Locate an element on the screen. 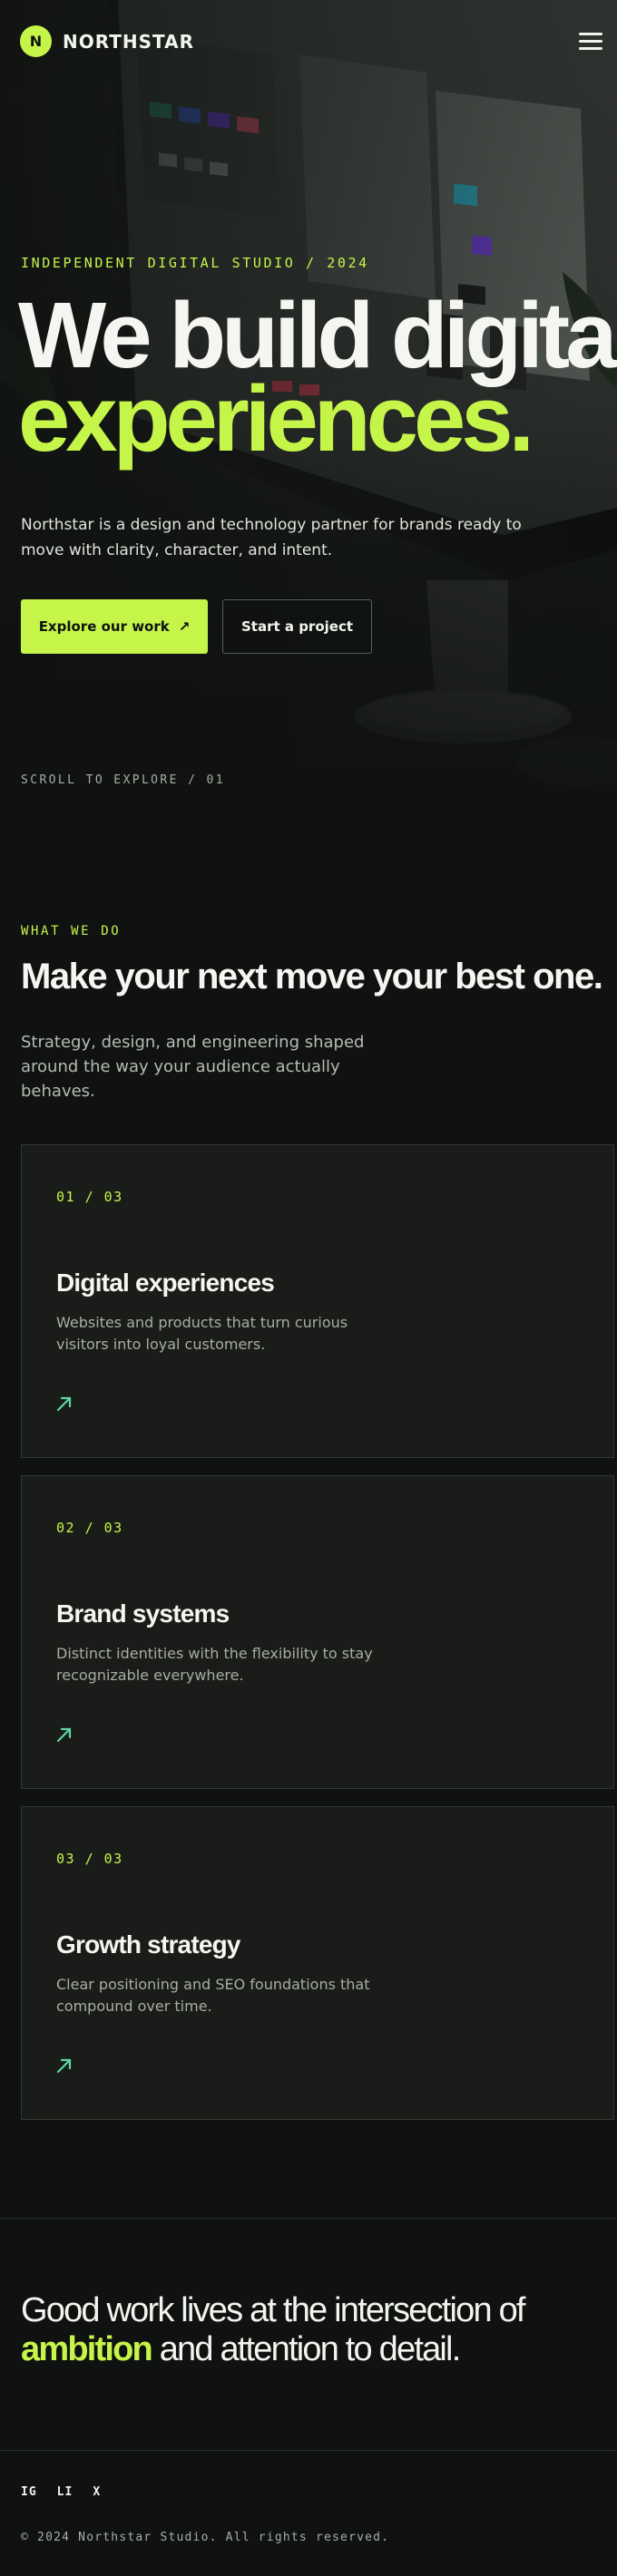  brand-logo: N NORTHSTAR is located at coordinates (107, 41).